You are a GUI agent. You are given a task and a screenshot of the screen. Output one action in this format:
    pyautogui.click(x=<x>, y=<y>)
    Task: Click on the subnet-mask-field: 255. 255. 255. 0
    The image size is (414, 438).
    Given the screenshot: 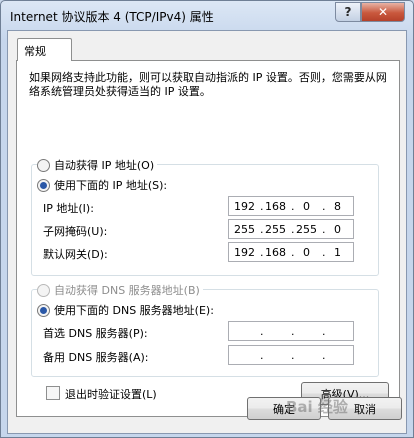 What is the action you would take?
    pyautogui.click(x=291, y=229)
    